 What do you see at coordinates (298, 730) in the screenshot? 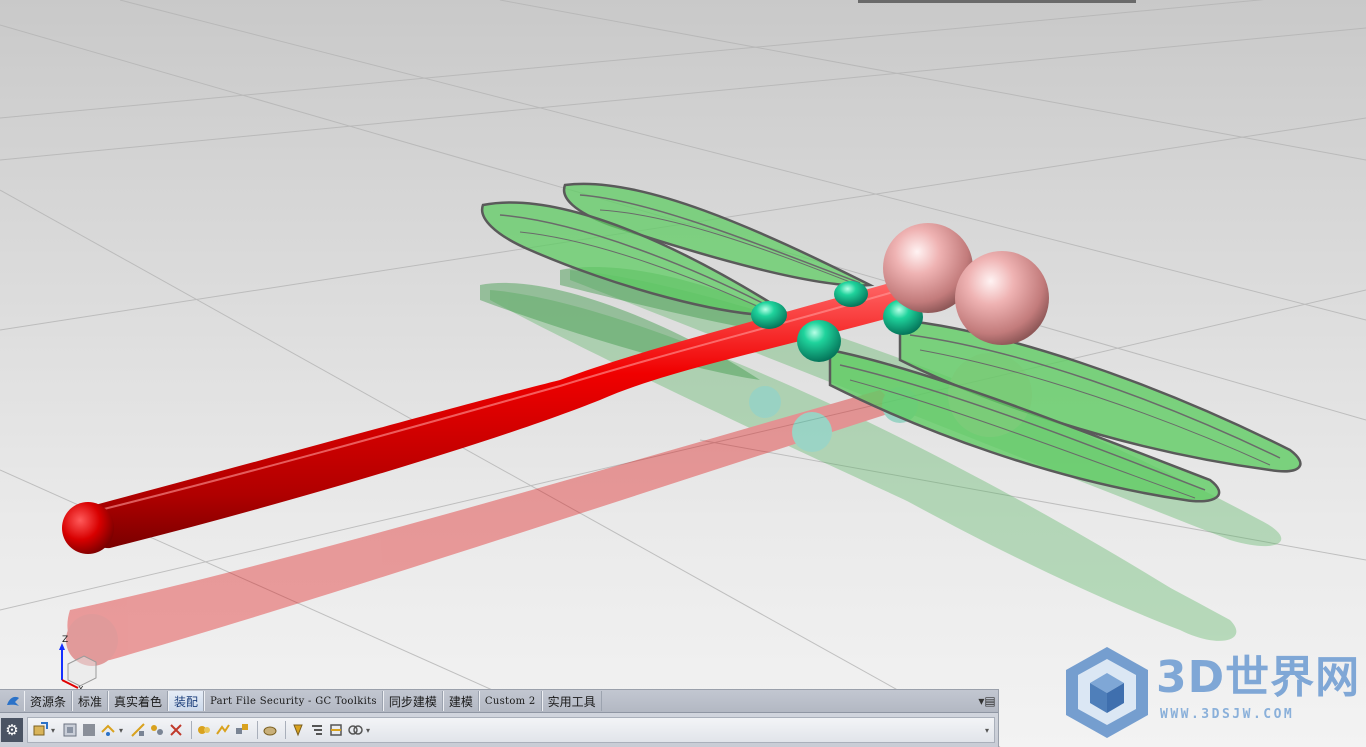
I see `weight-icon` at bounding box center [298, 730].